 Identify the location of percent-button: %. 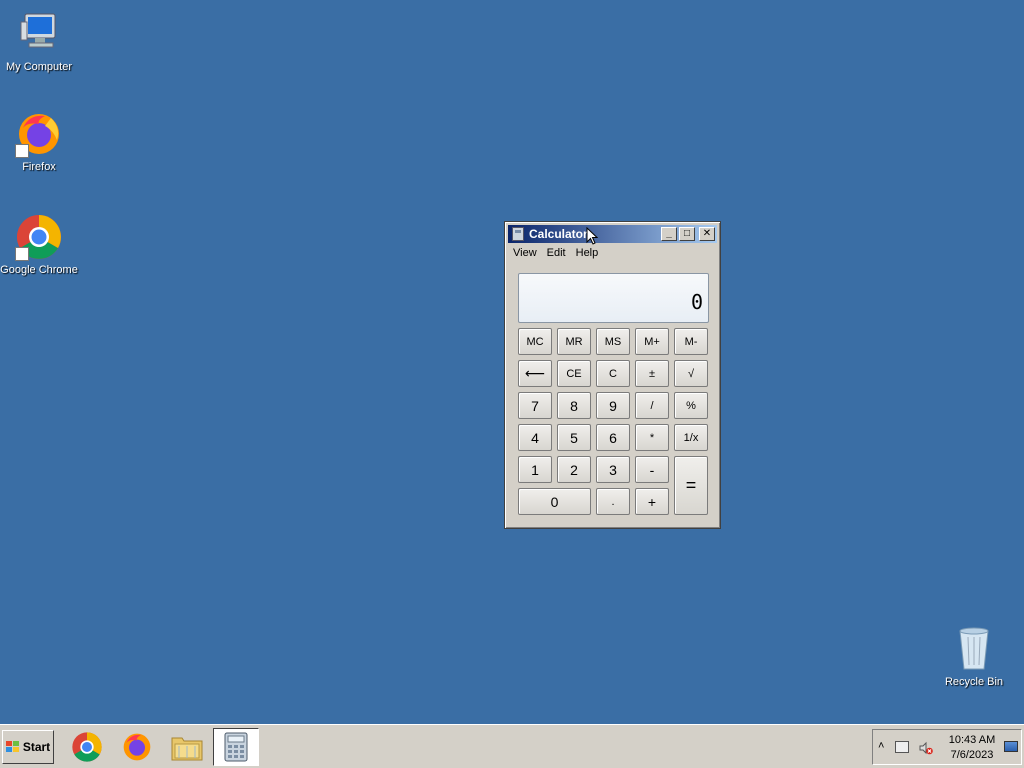
(691, 405).